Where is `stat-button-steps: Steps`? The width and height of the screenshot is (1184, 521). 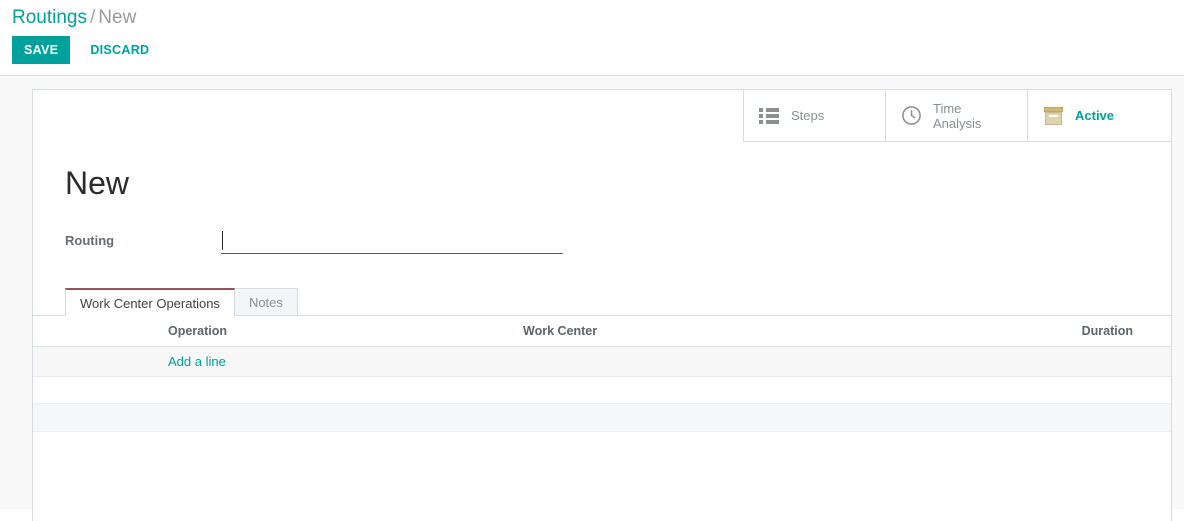 stat-button-steps: Steps is located at coordinates (814, 115).